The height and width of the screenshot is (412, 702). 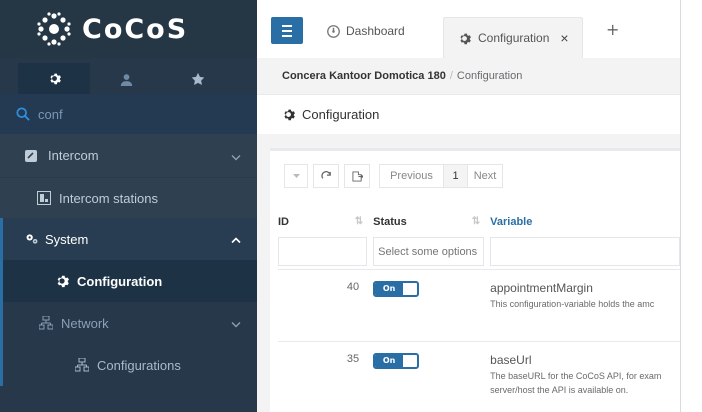 I want to click on next-page-button: Next, so click(x=485, y=176).